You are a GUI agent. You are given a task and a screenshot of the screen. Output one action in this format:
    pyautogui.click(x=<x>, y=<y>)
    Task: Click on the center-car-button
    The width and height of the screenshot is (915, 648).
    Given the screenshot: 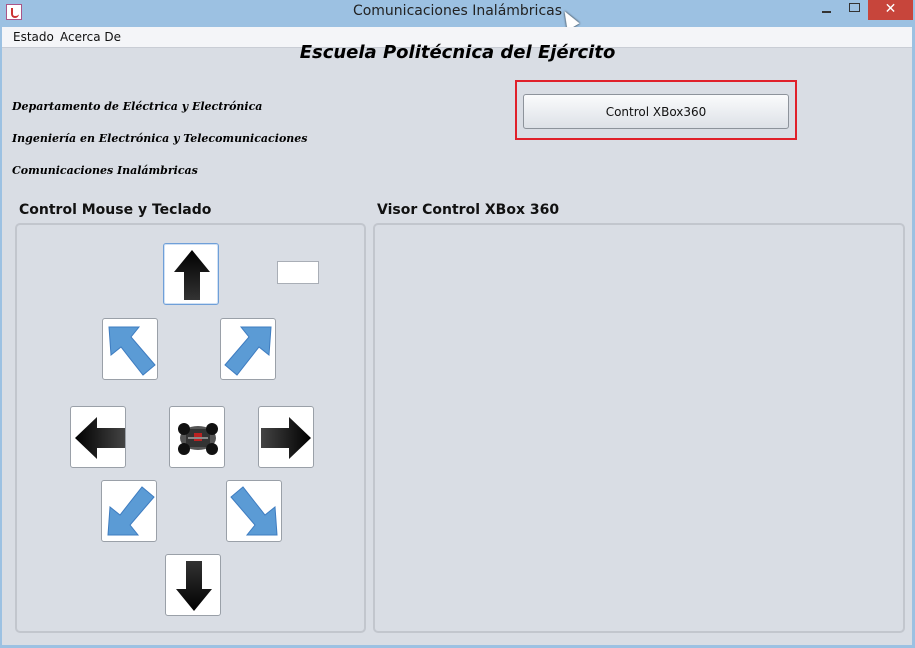 What is the action you would take?
    pyautogui.click(x=197, y=437)
    